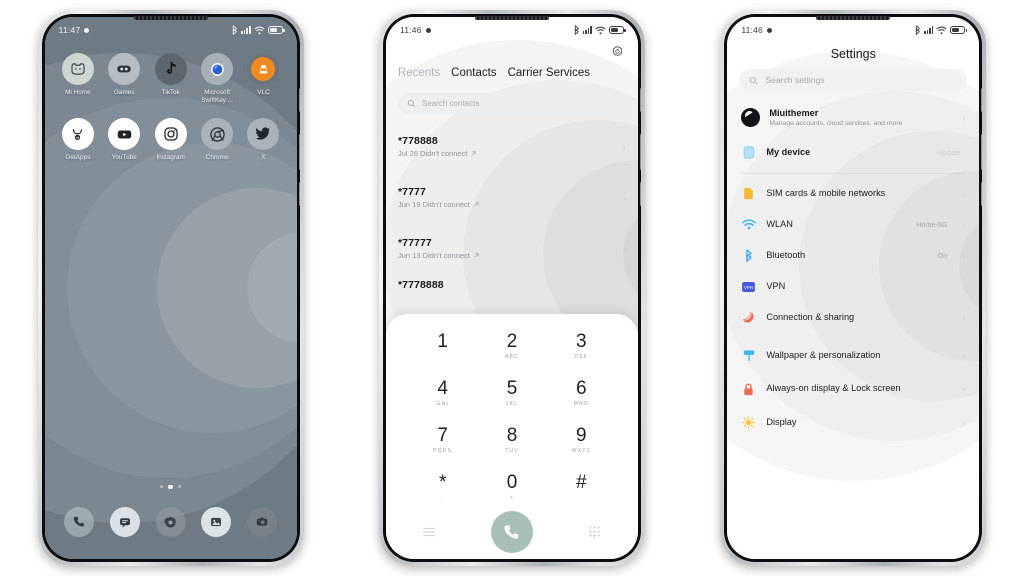 This screenshot has height=576, width=1024. Describe the element at coordinates (79, 522) in the screenshot. I see `dock-phone-button` at that location.